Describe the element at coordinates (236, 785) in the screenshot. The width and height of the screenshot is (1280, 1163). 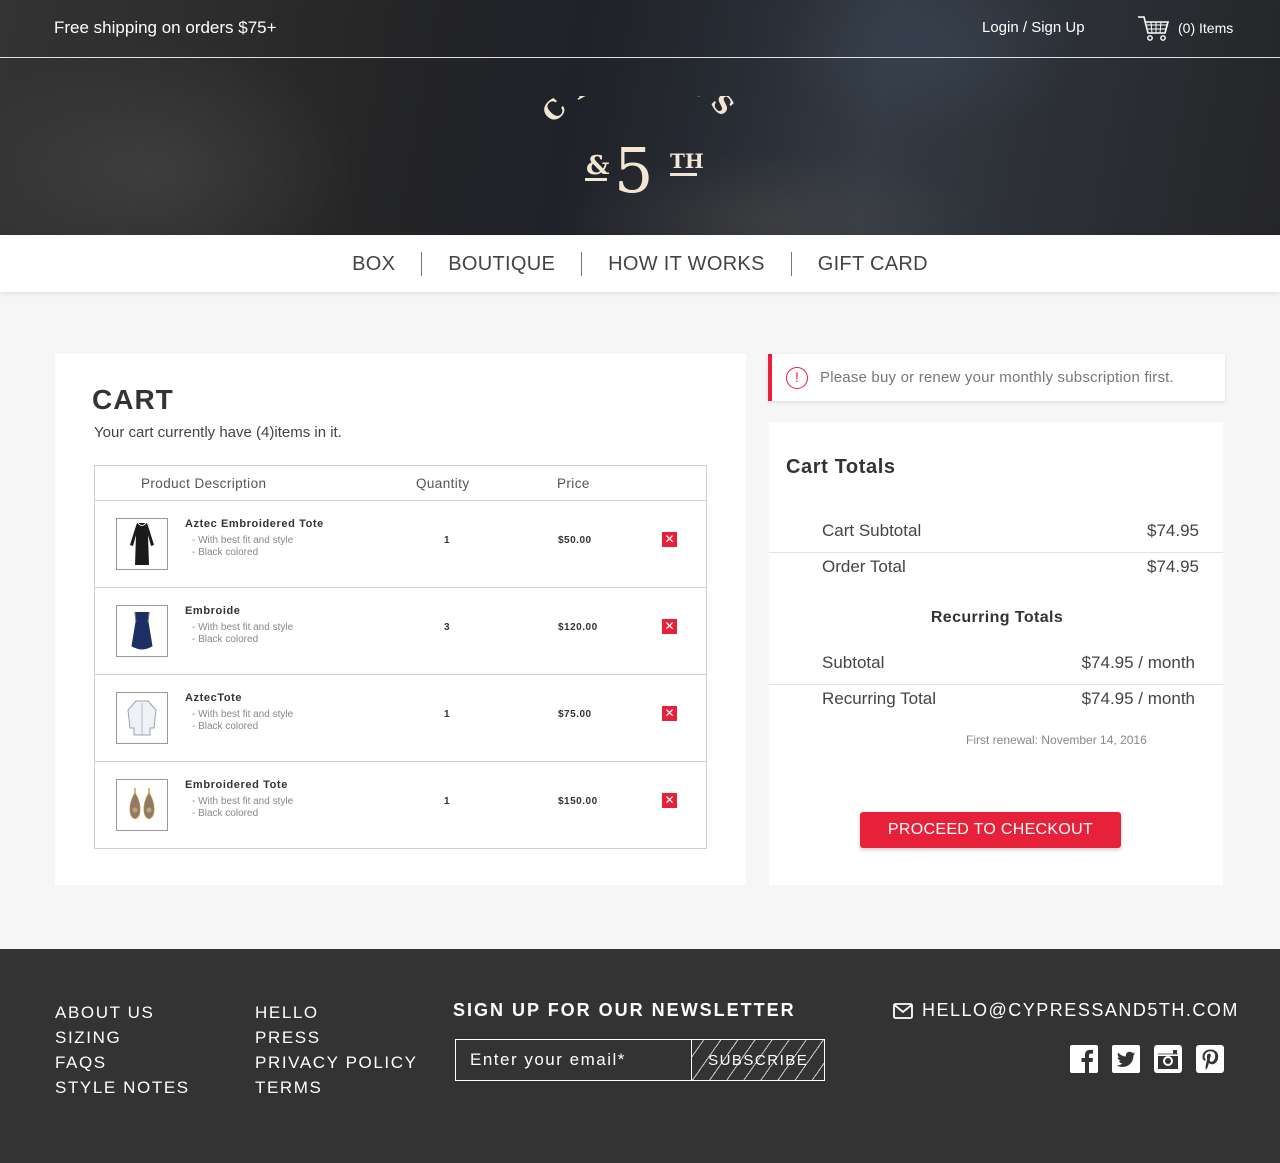
I see `product-name: Embroidered Tote` at that location.